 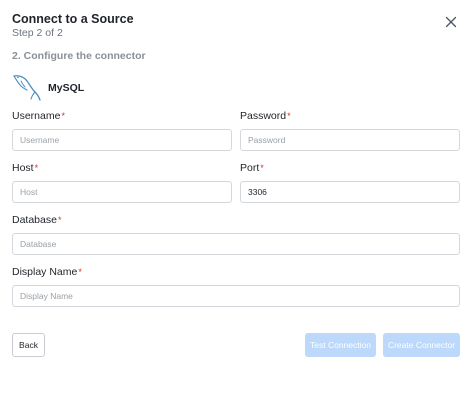 I want to click on mysql-dolphin-logo-icon, so click(x=27, y=88).